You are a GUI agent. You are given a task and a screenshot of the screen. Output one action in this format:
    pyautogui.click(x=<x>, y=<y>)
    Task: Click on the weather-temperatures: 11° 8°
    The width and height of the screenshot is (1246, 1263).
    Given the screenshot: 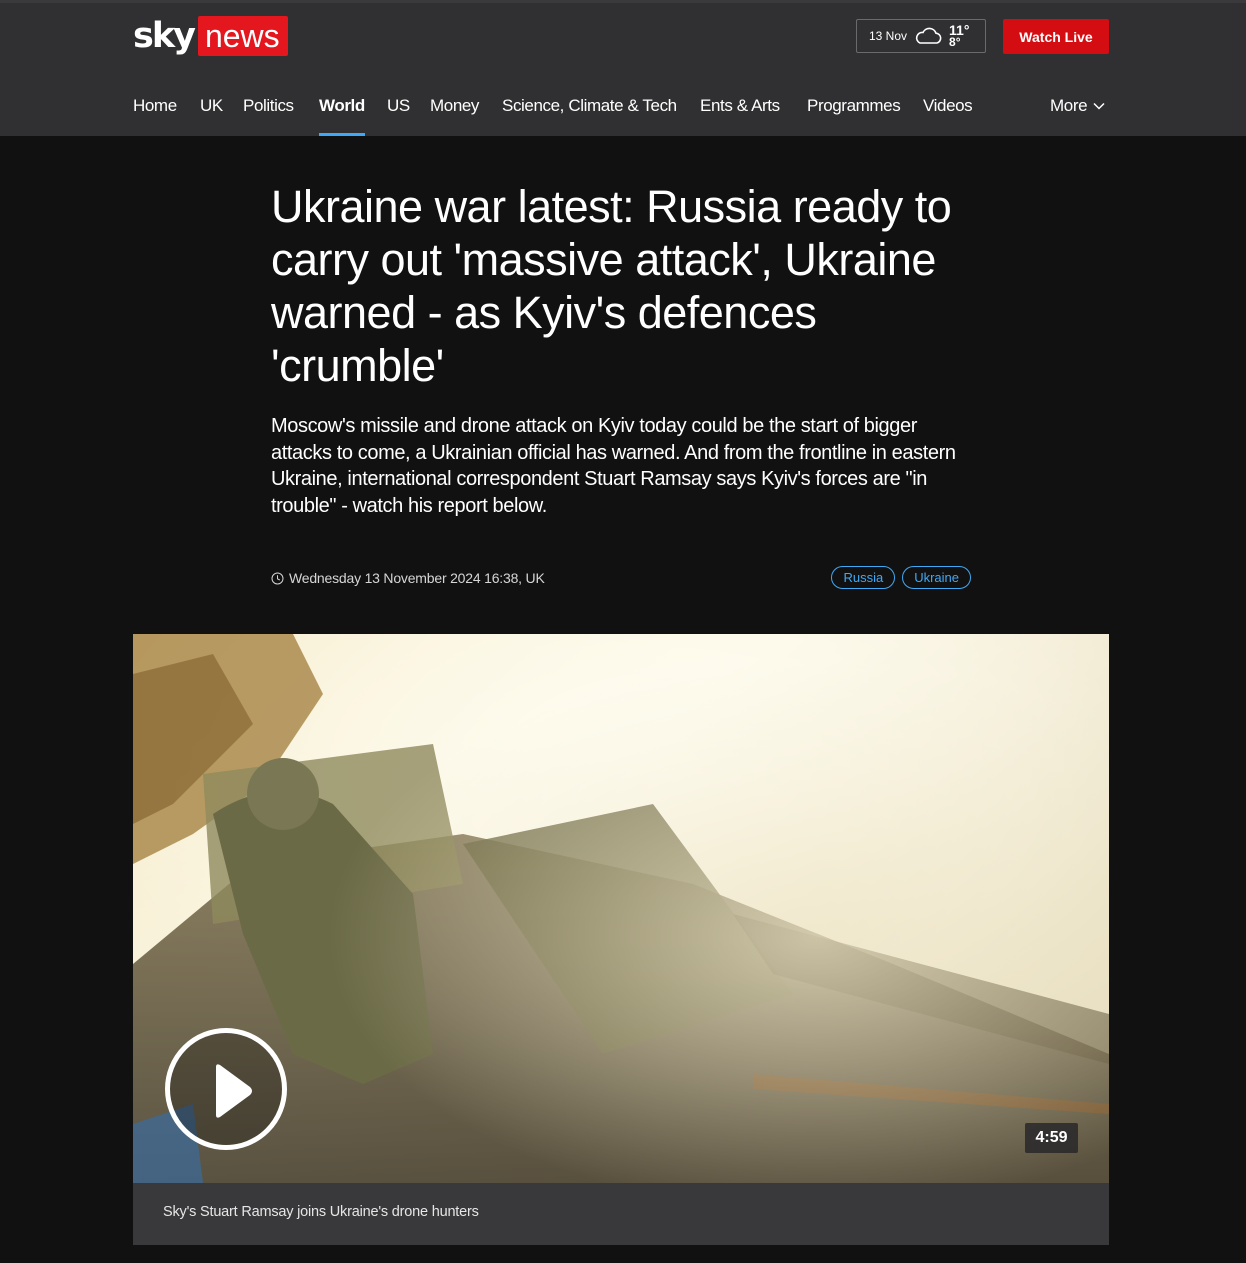 What is the action you would take?
    pyautogui.click(x=959, y=36)
    